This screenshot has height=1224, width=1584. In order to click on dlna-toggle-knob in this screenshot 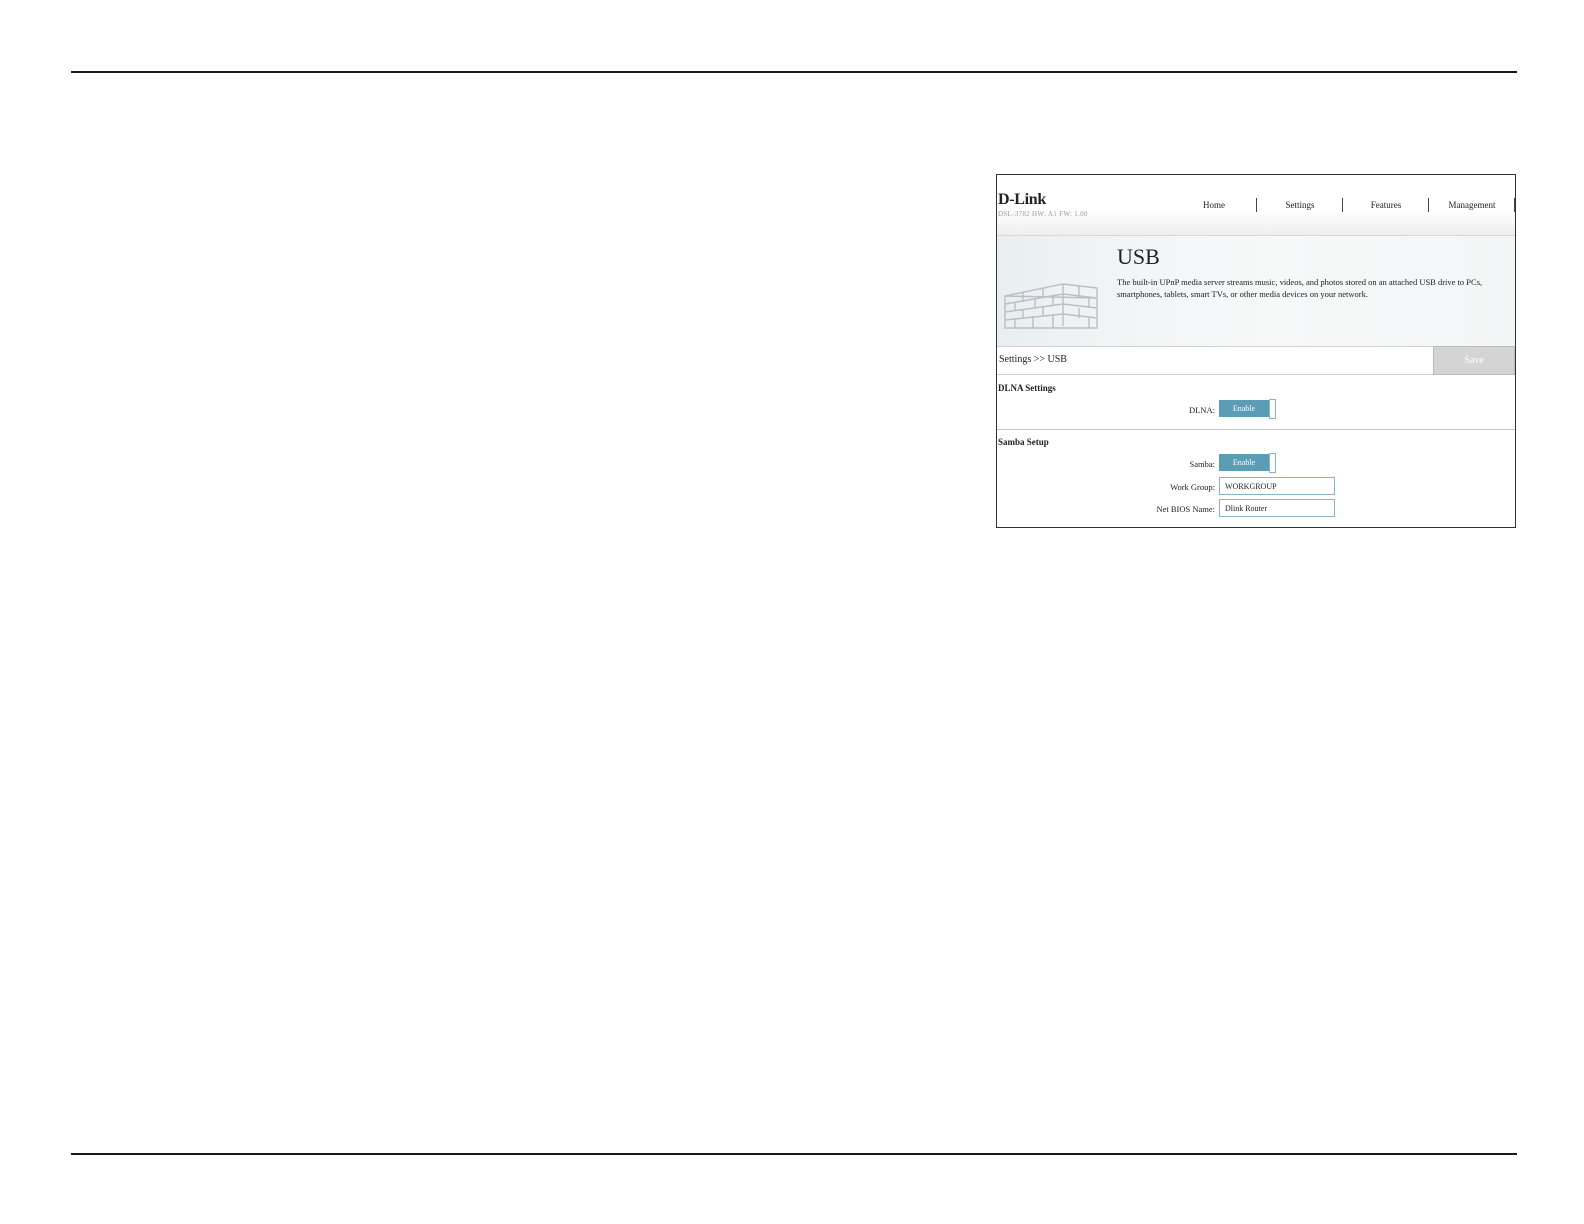, I will do `click(1272, 409)`.